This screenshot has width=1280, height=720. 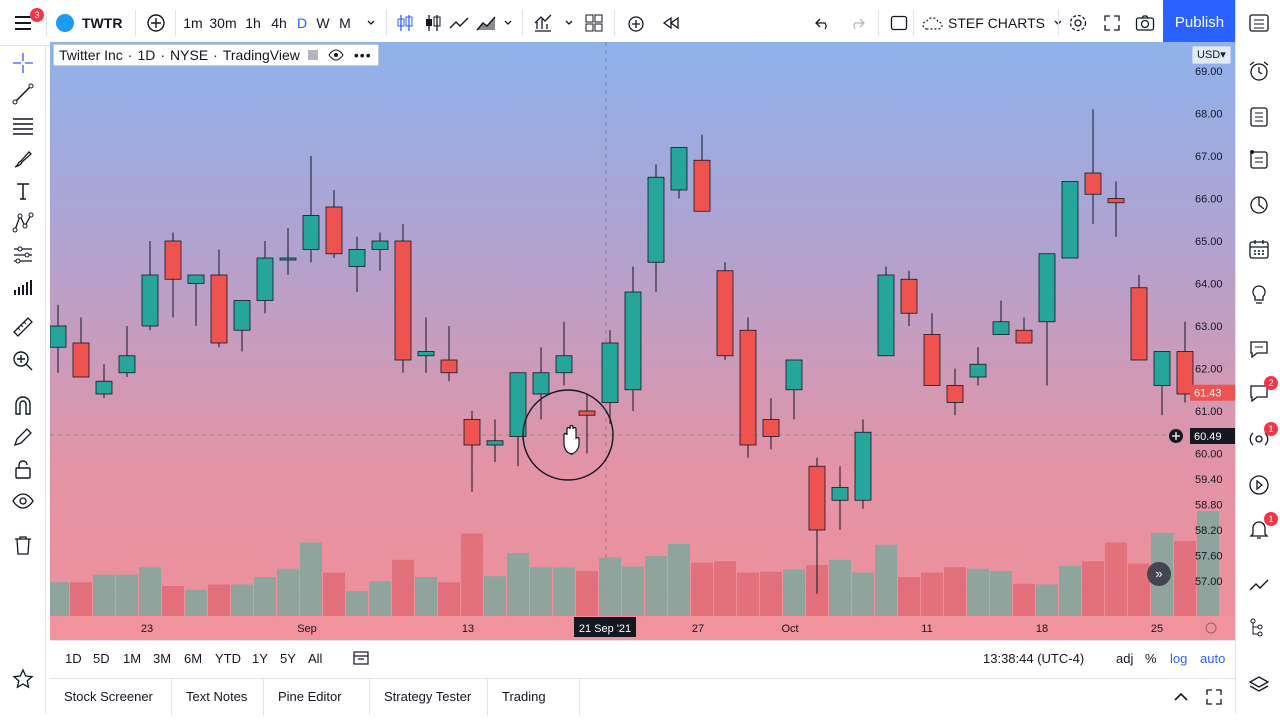 I want to click on eye-icon, so click(x=336, y=55).